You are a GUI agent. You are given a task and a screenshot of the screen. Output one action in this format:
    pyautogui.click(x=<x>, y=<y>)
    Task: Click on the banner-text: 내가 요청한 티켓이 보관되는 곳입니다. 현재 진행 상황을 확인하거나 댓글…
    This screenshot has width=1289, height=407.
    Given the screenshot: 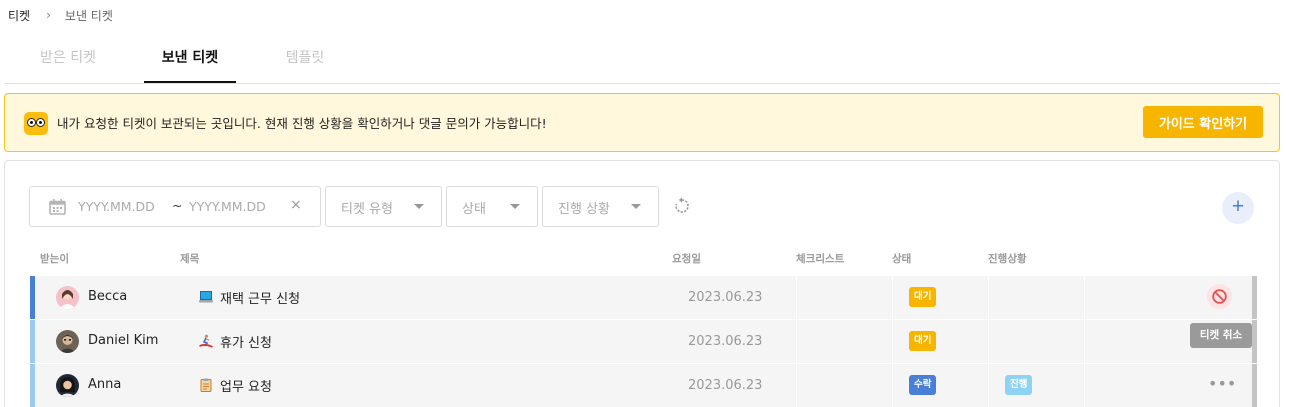 What is the action you would take?
    pyautogui.click(x=302, y=123)
    